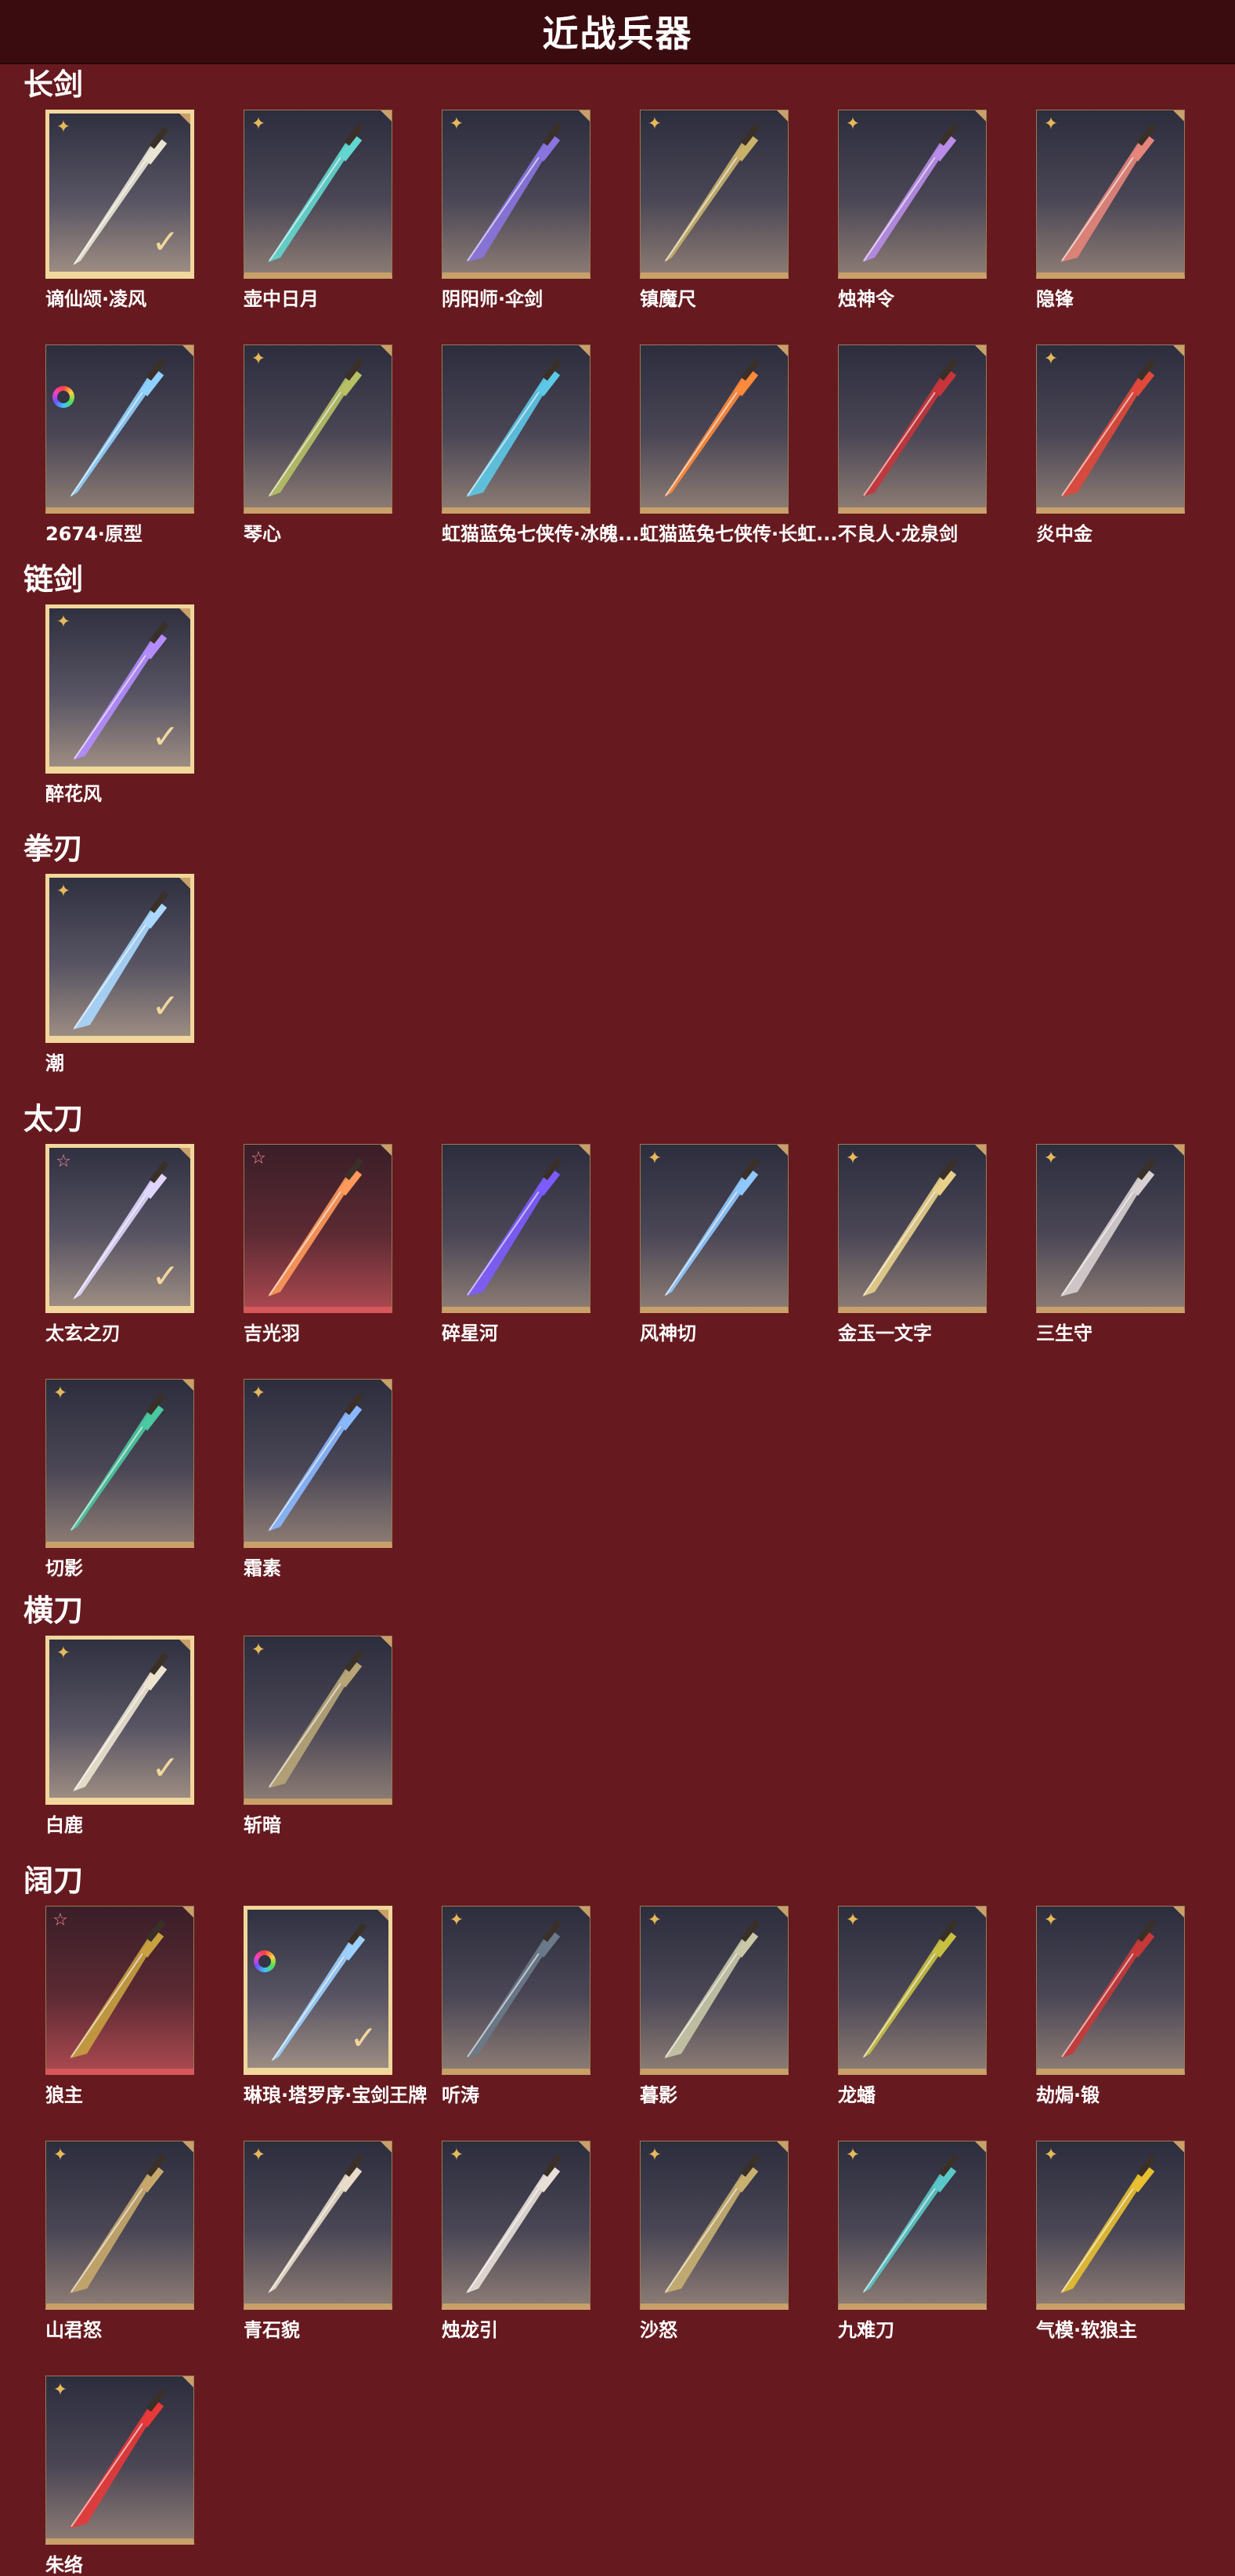 Image resolution: width=1235 pixels, height=2576 pixels. I want to click on weapon-card: 不良人·龙泉剑, so click(914, 445).